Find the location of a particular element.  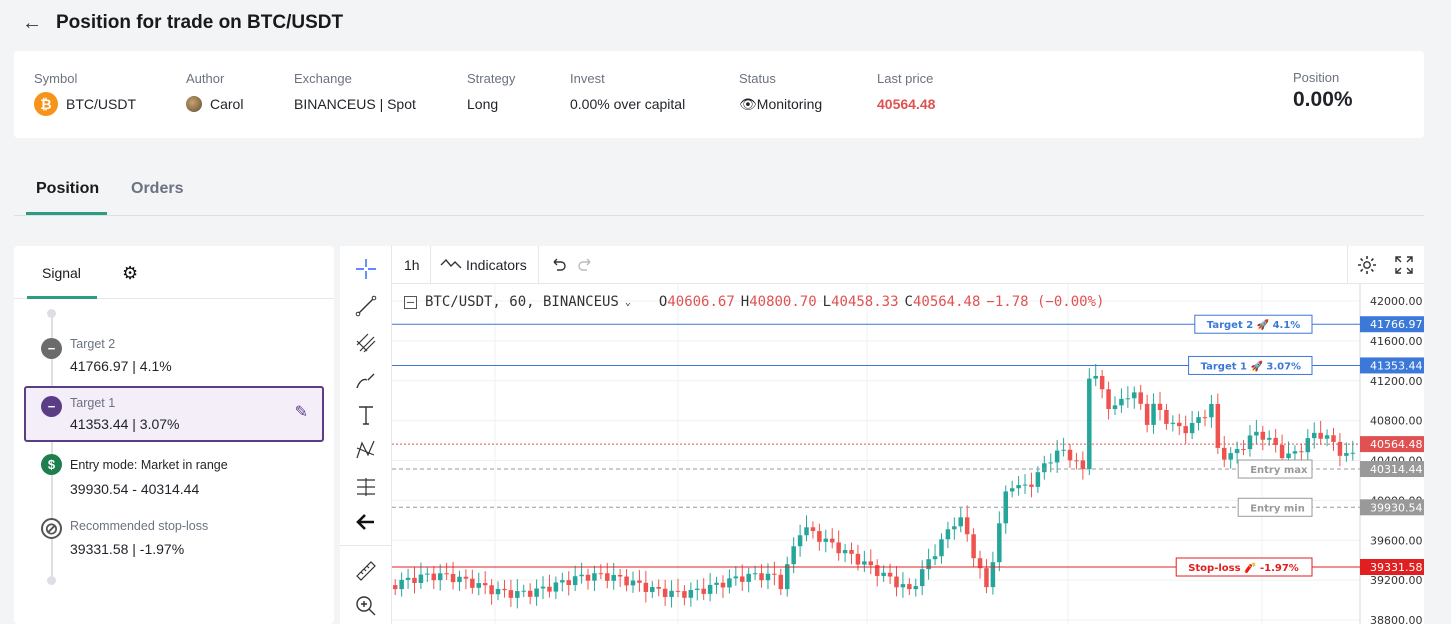

step-title: Entry mode: Market in range is located at coordinates (149, 465).